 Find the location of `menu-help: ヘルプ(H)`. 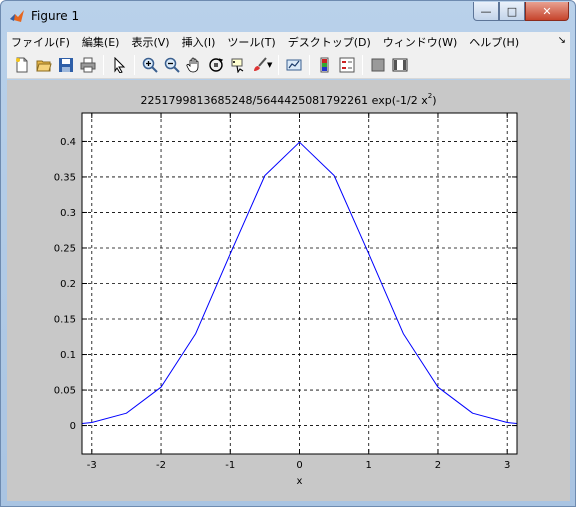

menu-help: ヘルプ(H) is located at coordinates (494, 42).